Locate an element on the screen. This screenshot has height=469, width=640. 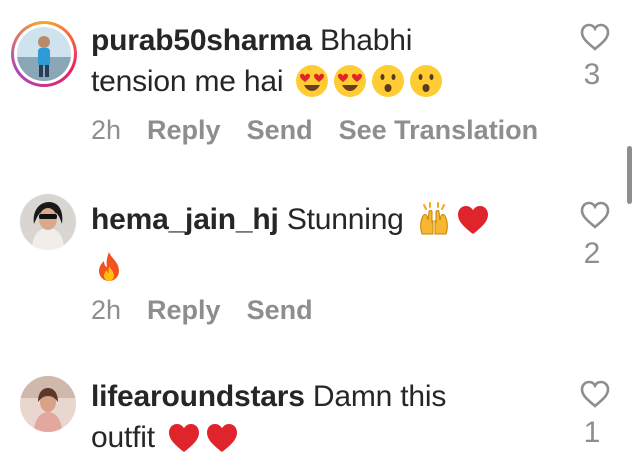
comment-actions: 2h Reply Send is located at coordinates (215, 310).